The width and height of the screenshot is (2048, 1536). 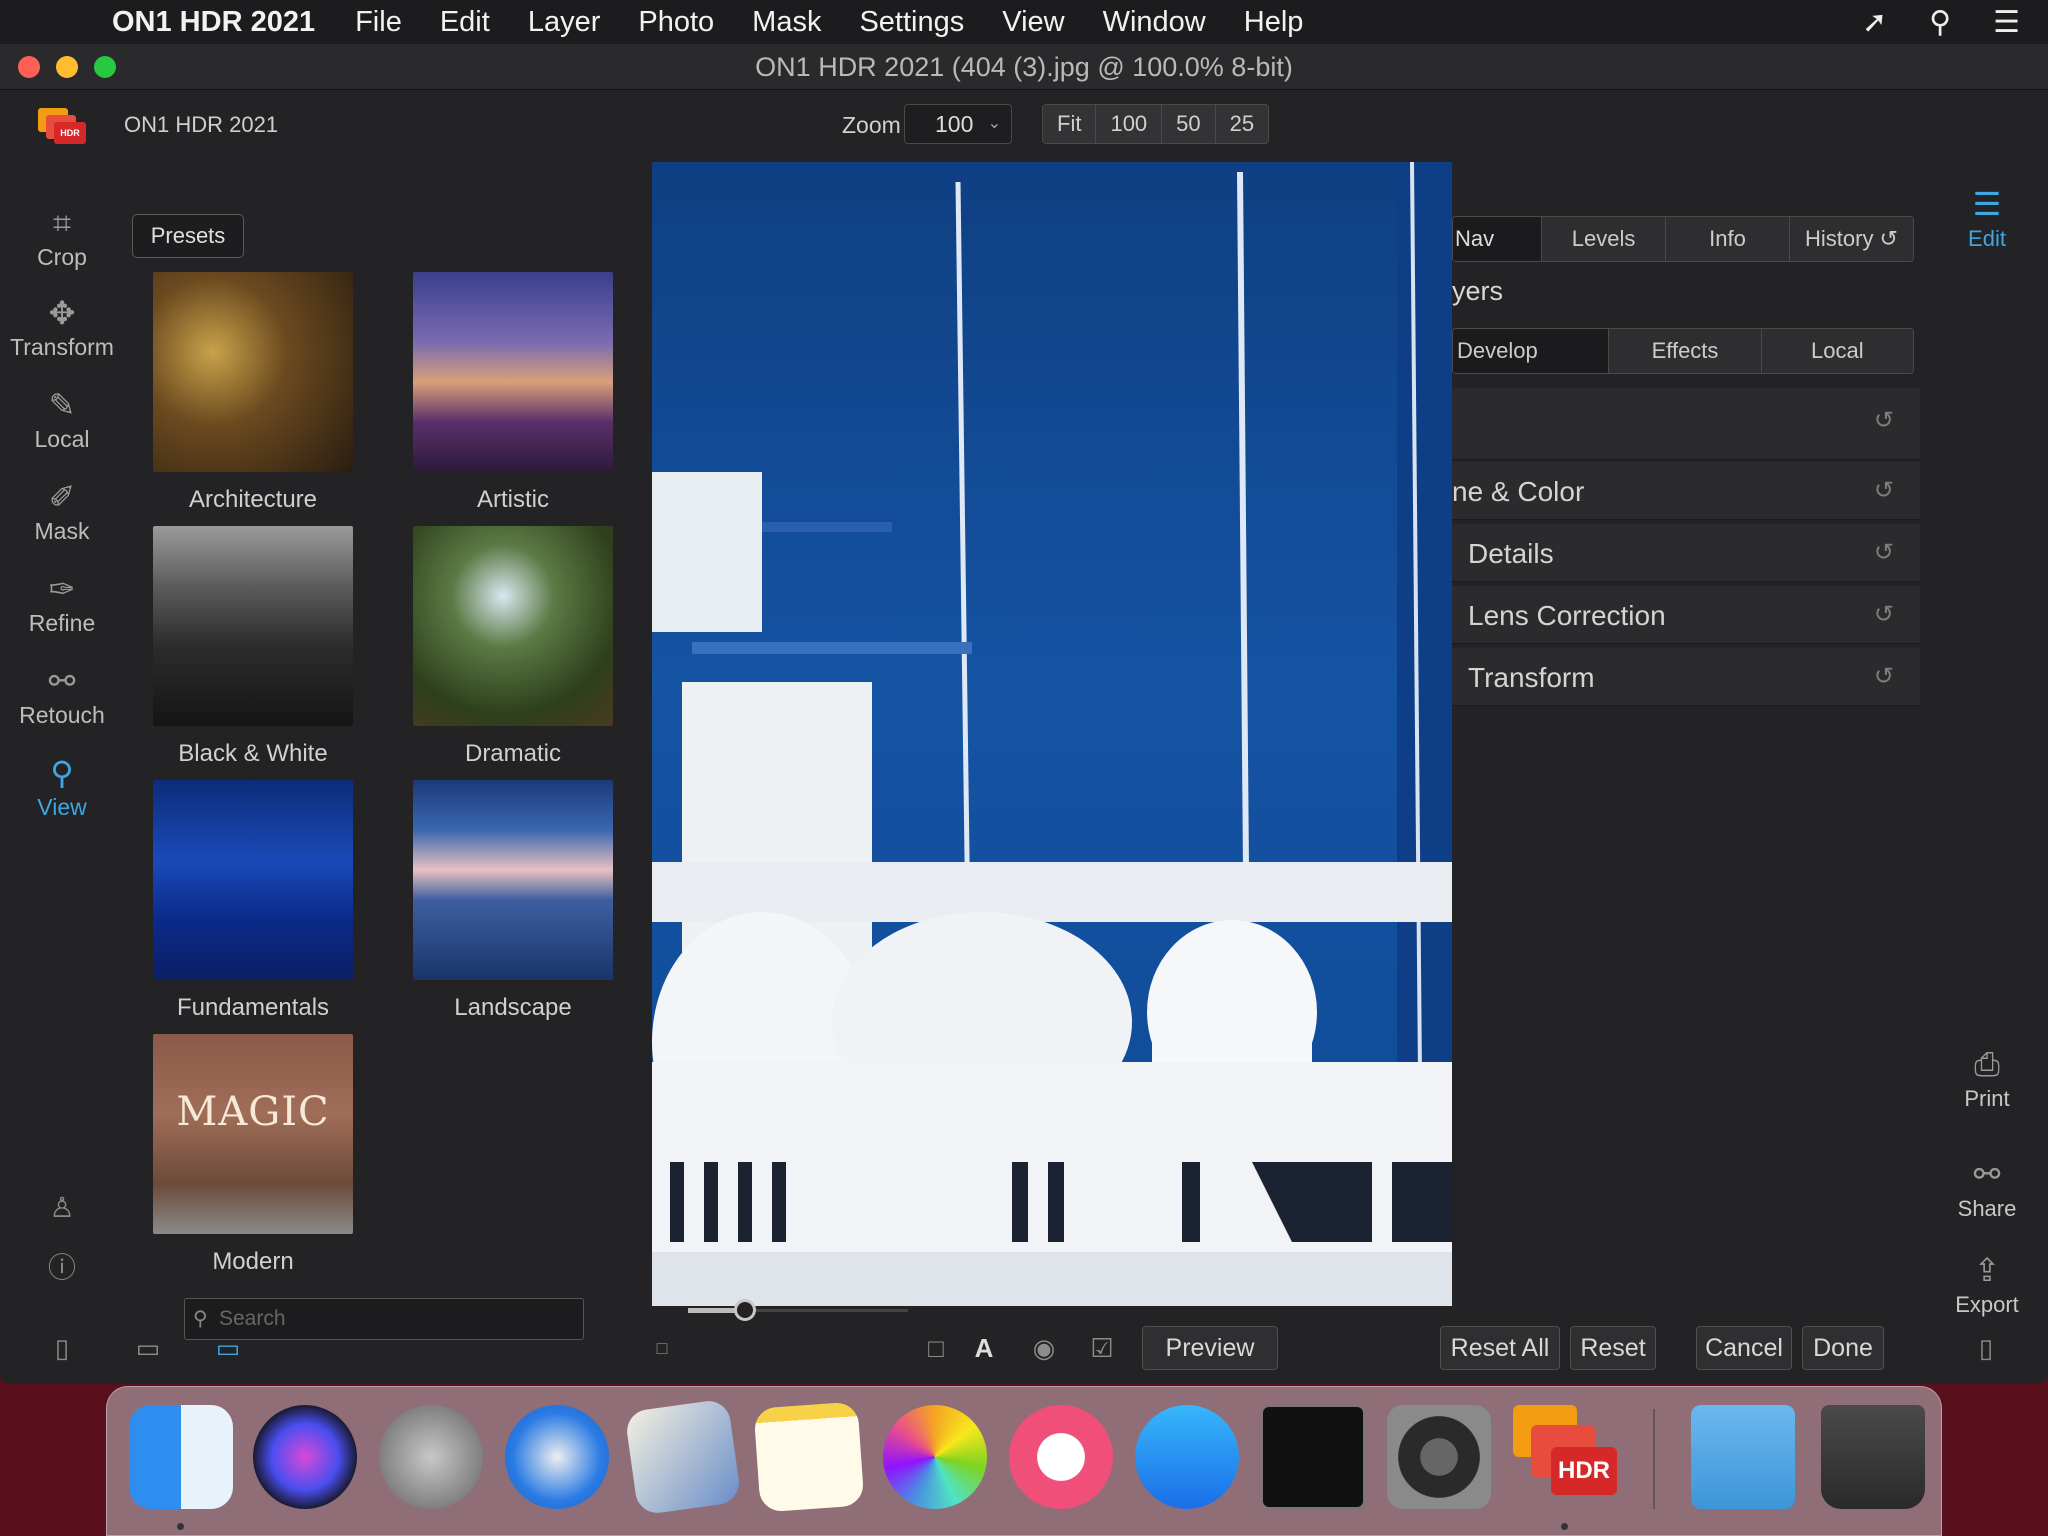 What do you see at coordinates (62, 236) in the screenshot?
I see `tool-crop: ⌗ Crop` at bounding box center [62, 236].